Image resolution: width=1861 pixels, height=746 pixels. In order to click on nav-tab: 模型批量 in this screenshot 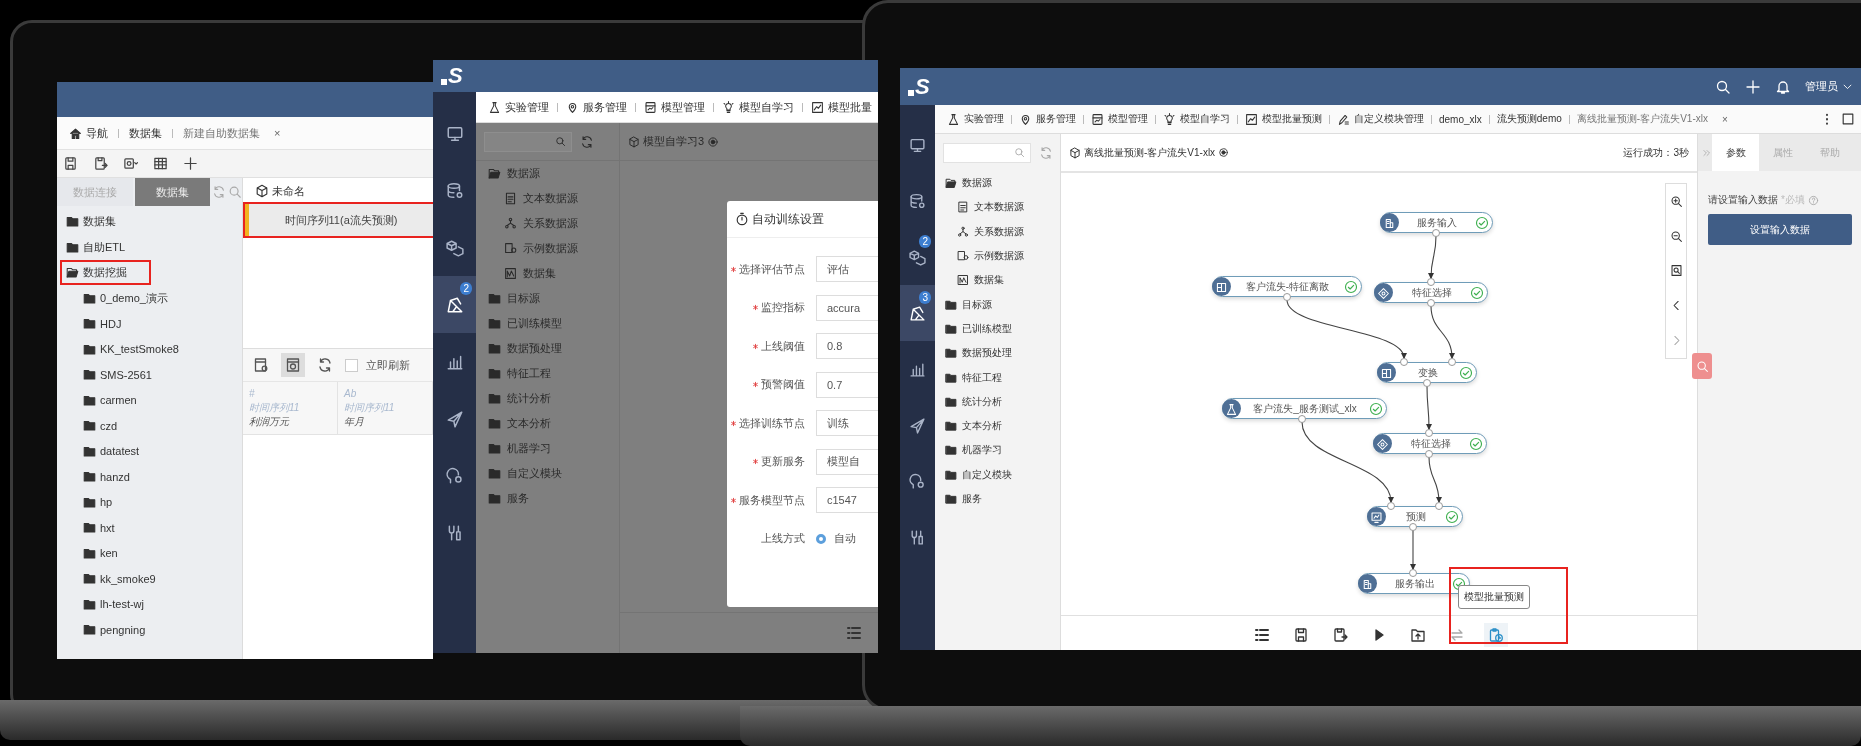, I will do `click(841, 107)`.